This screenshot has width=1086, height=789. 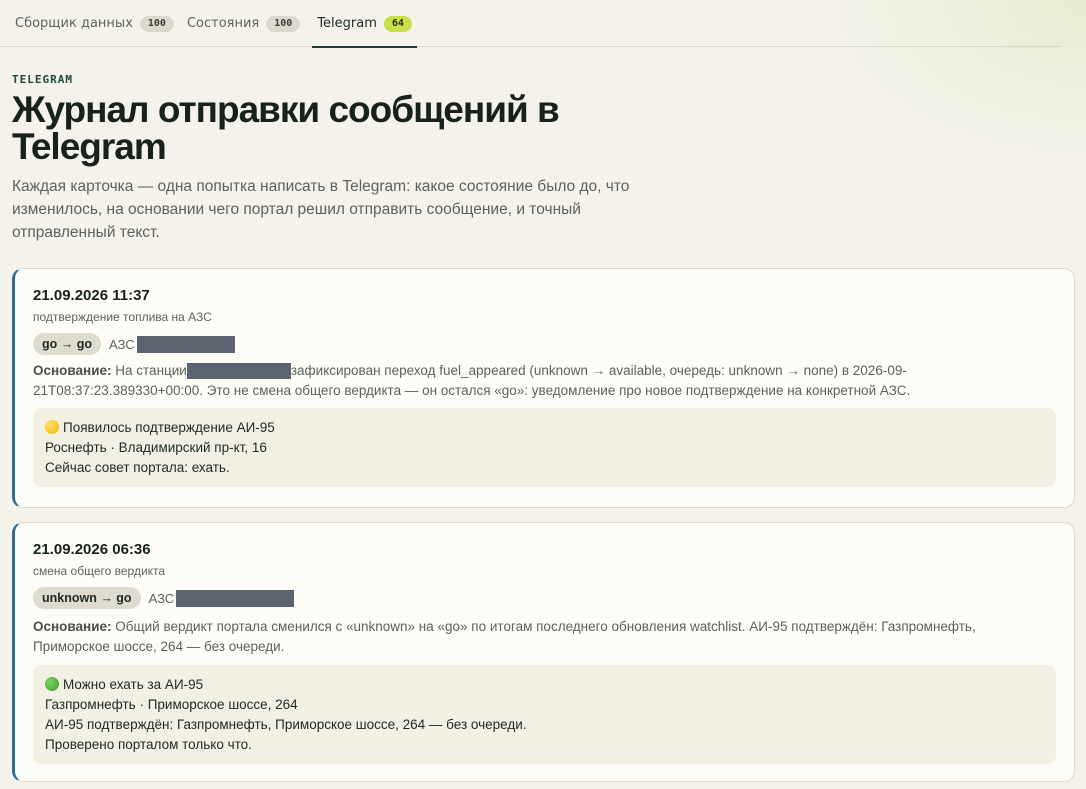 What do you see at coordinates (544, 344) in the screenshot?
I see `card-transition-row: go → go АЗС` at bounding box center [544, 344].